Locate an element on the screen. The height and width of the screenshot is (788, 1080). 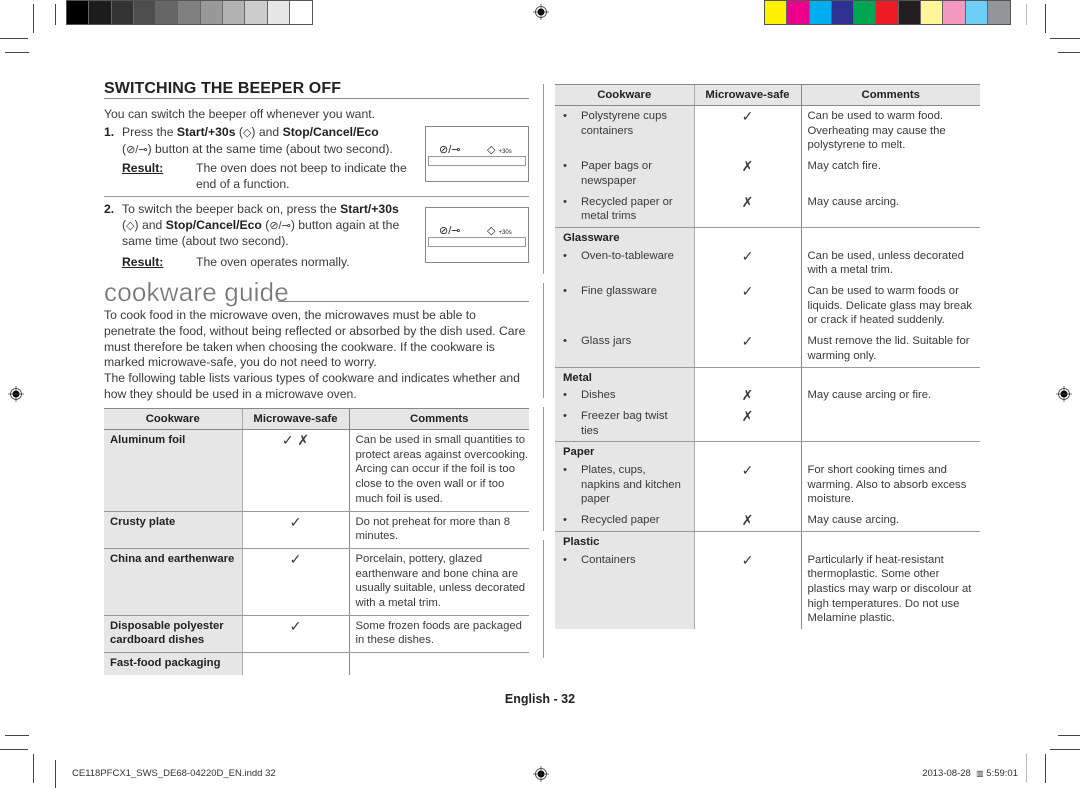
microwave-safe-cell: ✗ is located at coordinates (747, 395).